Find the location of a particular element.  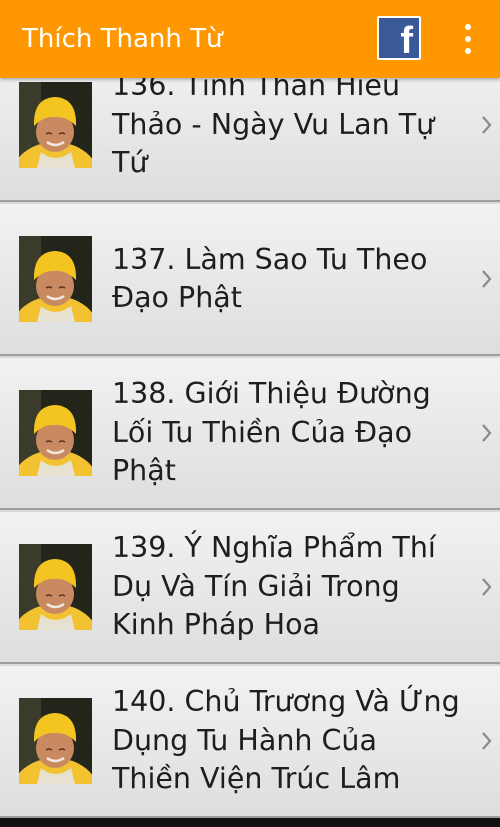

list-item-title: 137. Làm Sao Tu Theo Đạo Phật is located at coordinates (270, 278).